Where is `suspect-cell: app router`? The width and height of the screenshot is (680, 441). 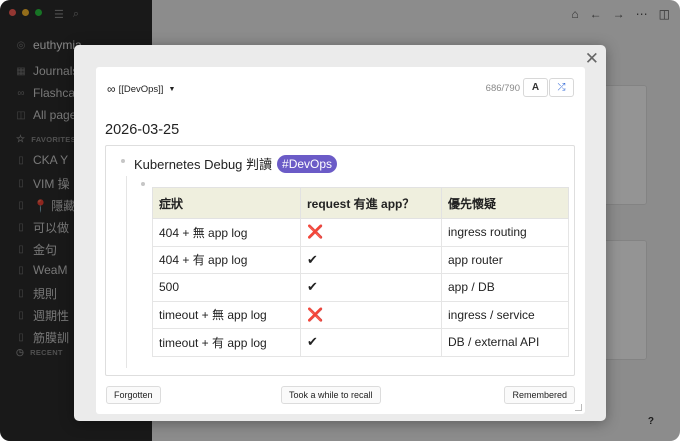 suspect-cell: app router is located at coordinates (505, 259).